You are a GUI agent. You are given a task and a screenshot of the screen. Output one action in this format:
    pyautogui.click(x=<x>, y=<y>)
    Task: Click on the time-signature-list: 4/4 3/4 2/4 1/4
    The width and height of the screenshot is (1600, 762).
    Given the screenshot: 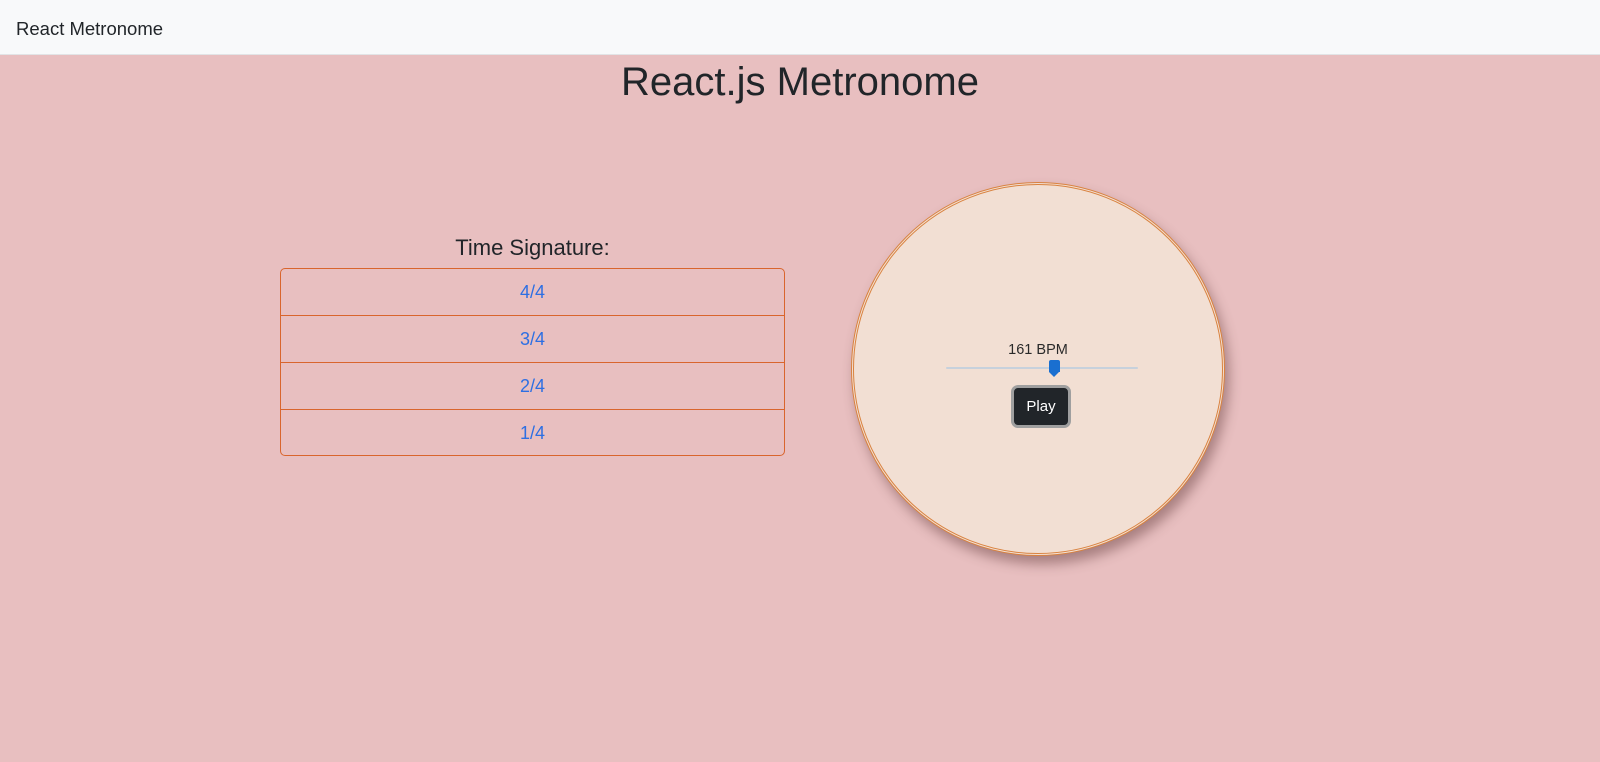 What is the action you would take?
    pyautogui.click(x=532, y=362)
    